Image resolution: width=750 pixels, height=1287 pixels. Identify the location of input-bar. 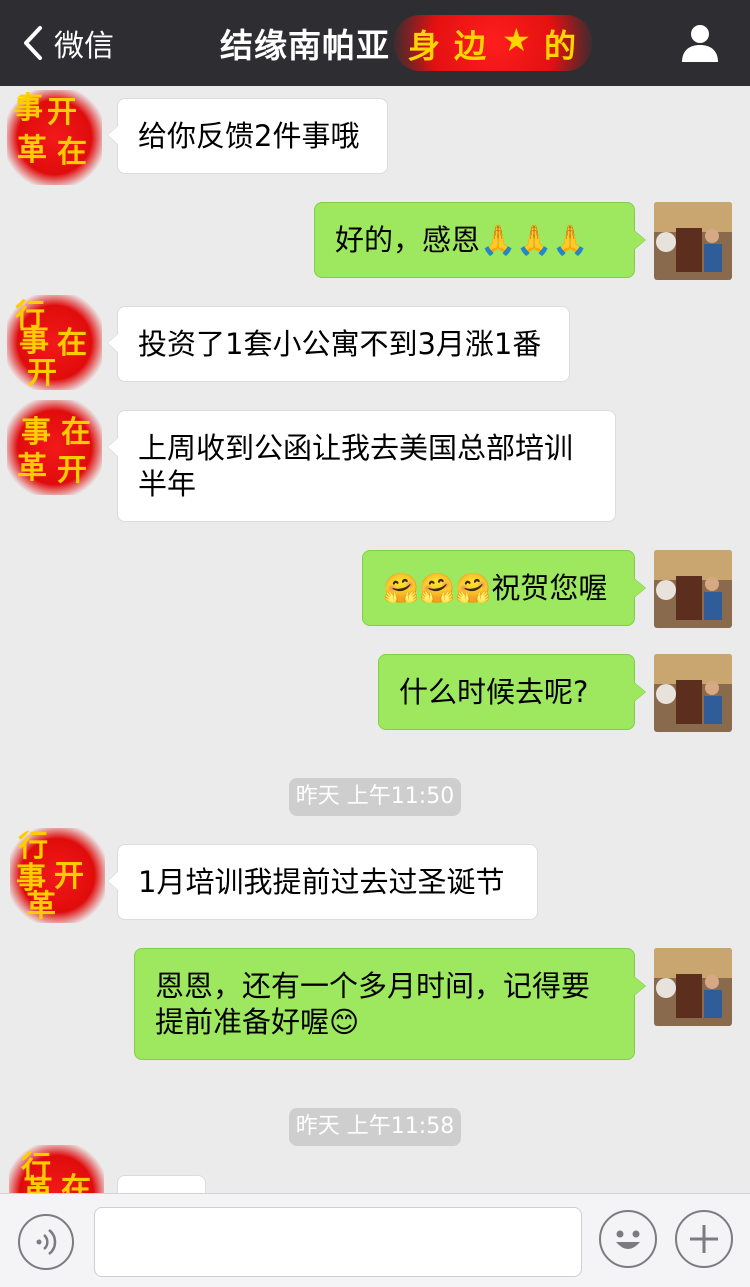
(375, 1240).